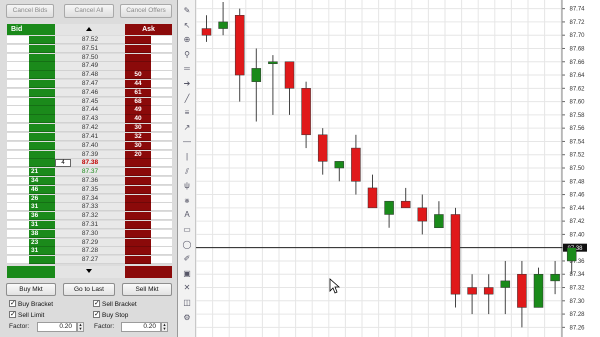 The image size is (600, 337). What do you see at coordinates (89, 48) in the screenshot?
I see `ladder-row: 87.51` at bounding box center [89, 48].